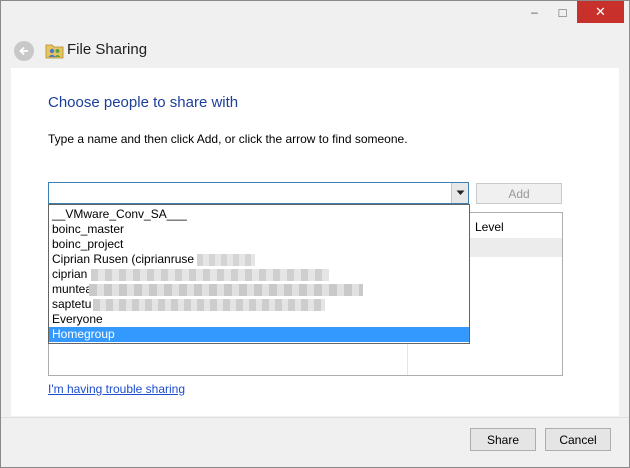 This screenshot has height=468, width=630. I want to click on dropdown-item-label: Homegroup, so click(83, 334).